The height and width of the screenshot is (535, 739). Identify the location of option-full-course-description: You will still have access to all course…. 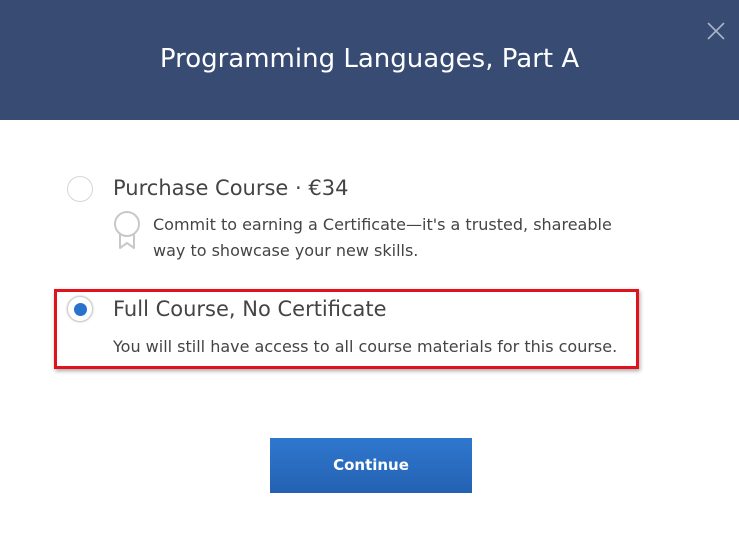
(365, 346).